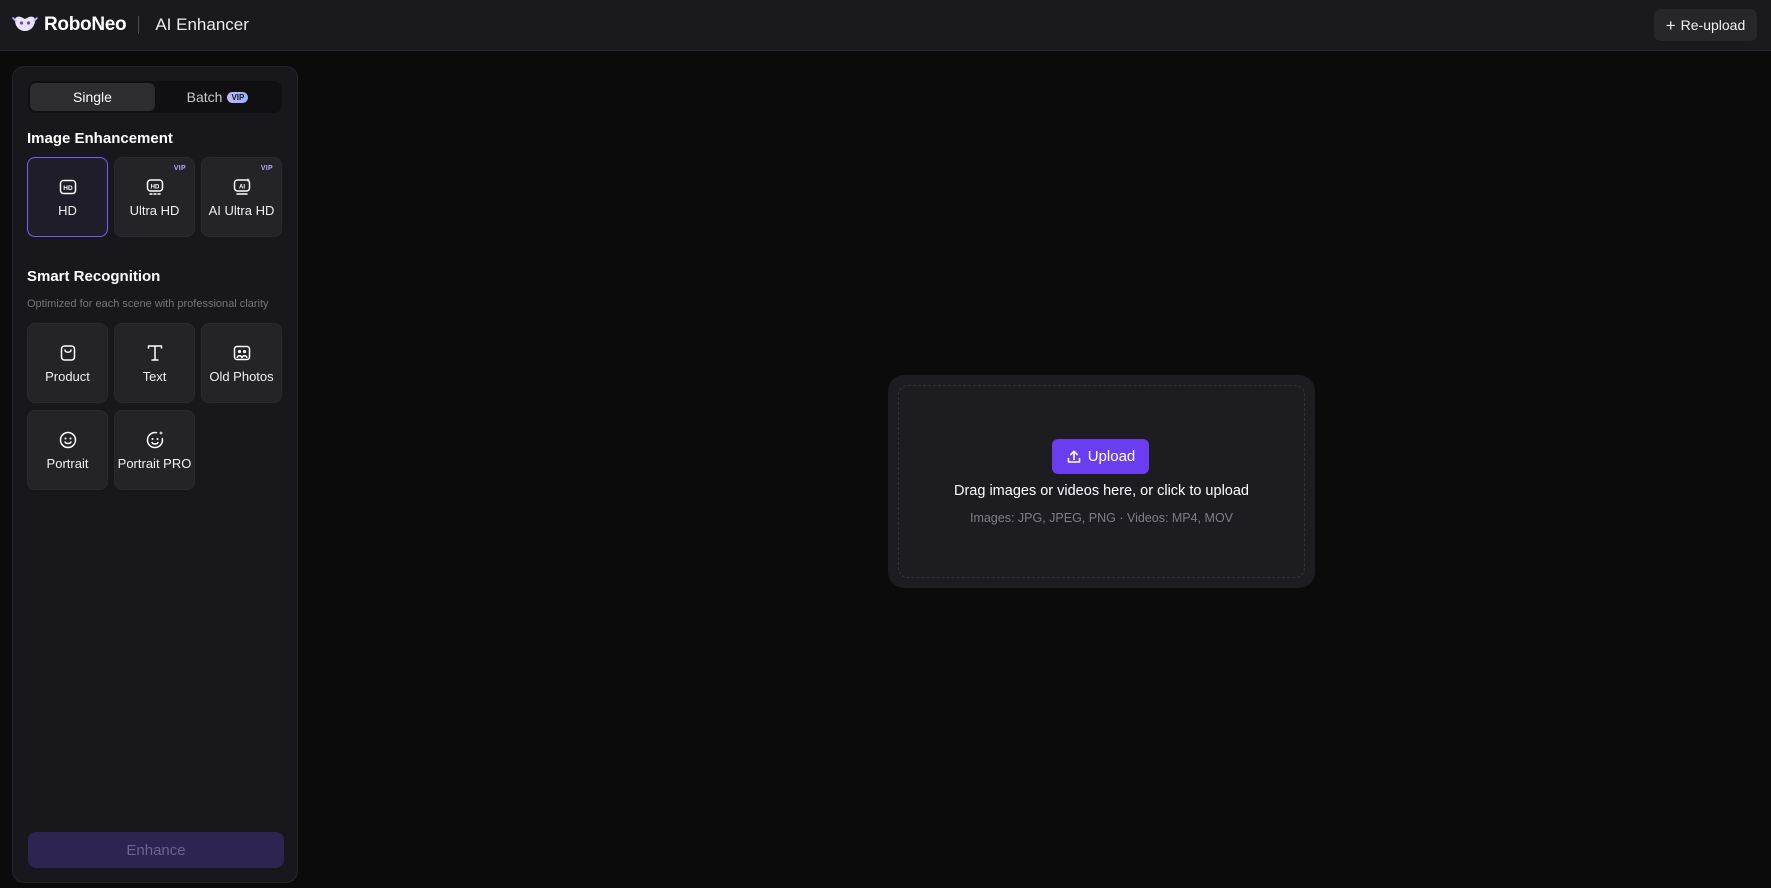 This screenshot has width=1771, height=888. Describe the element at coordinates (85, 24) in the screenshot. I see `brand-name: RoboNeo` at that location.